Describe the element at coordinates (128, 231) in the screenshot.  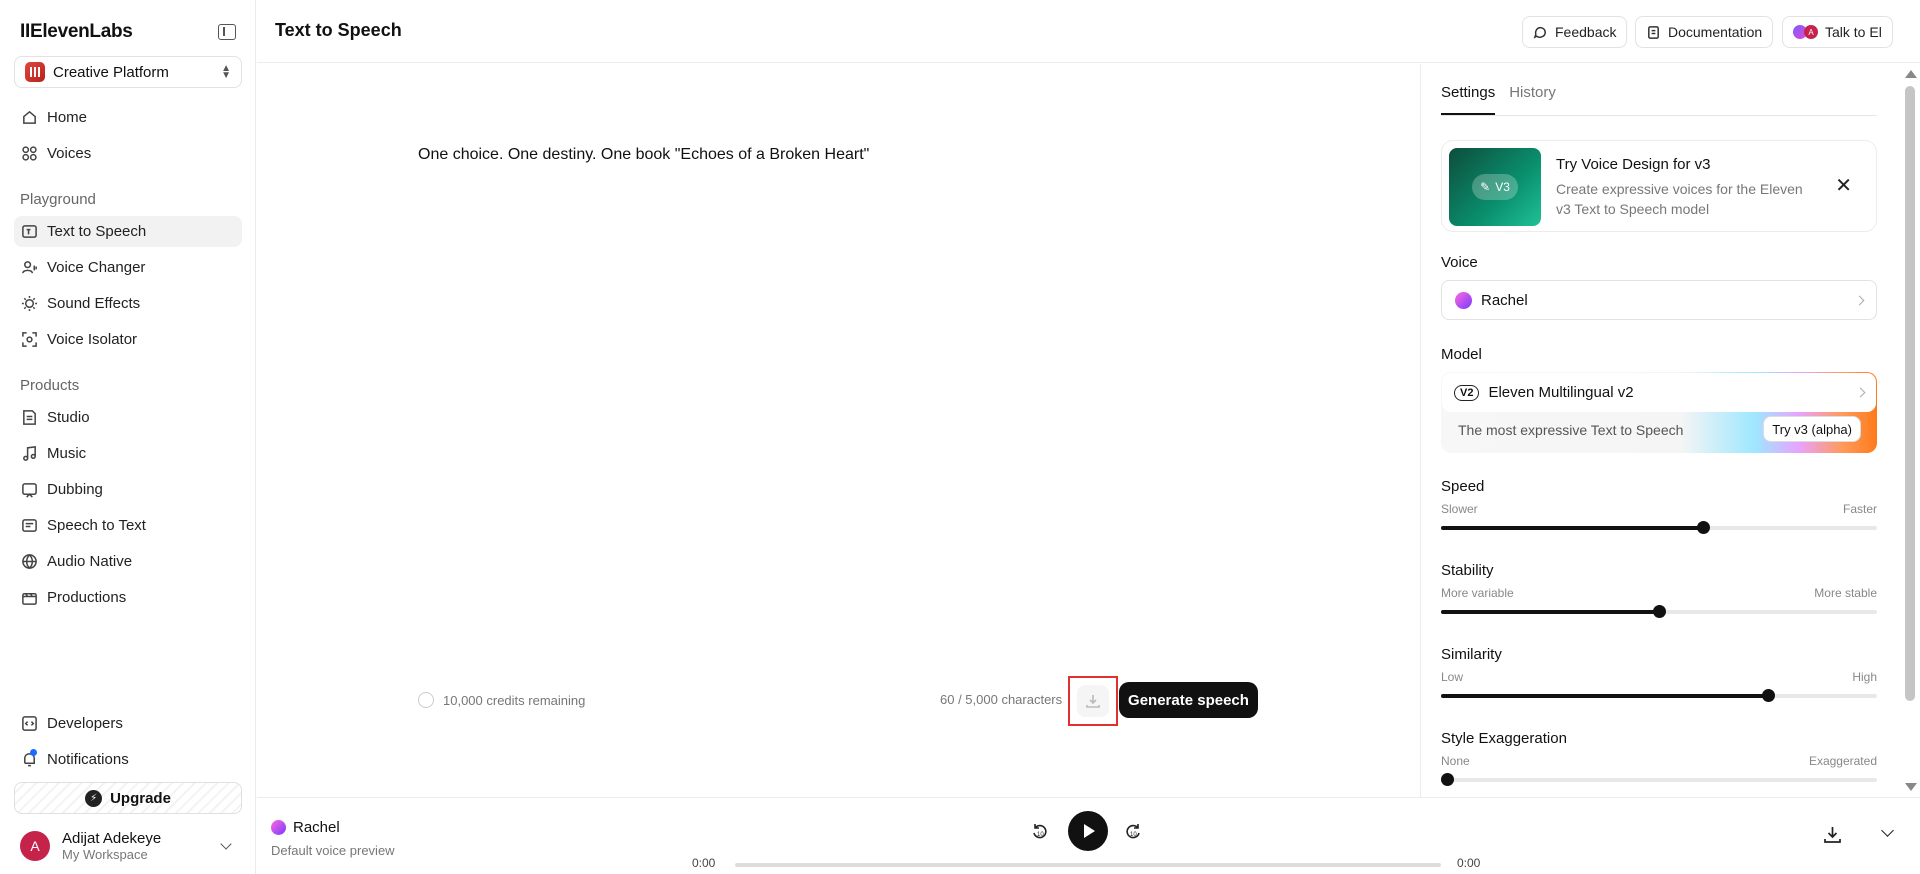
I see `sidebar-item-text-to-speech: Text to Speech` at that location.